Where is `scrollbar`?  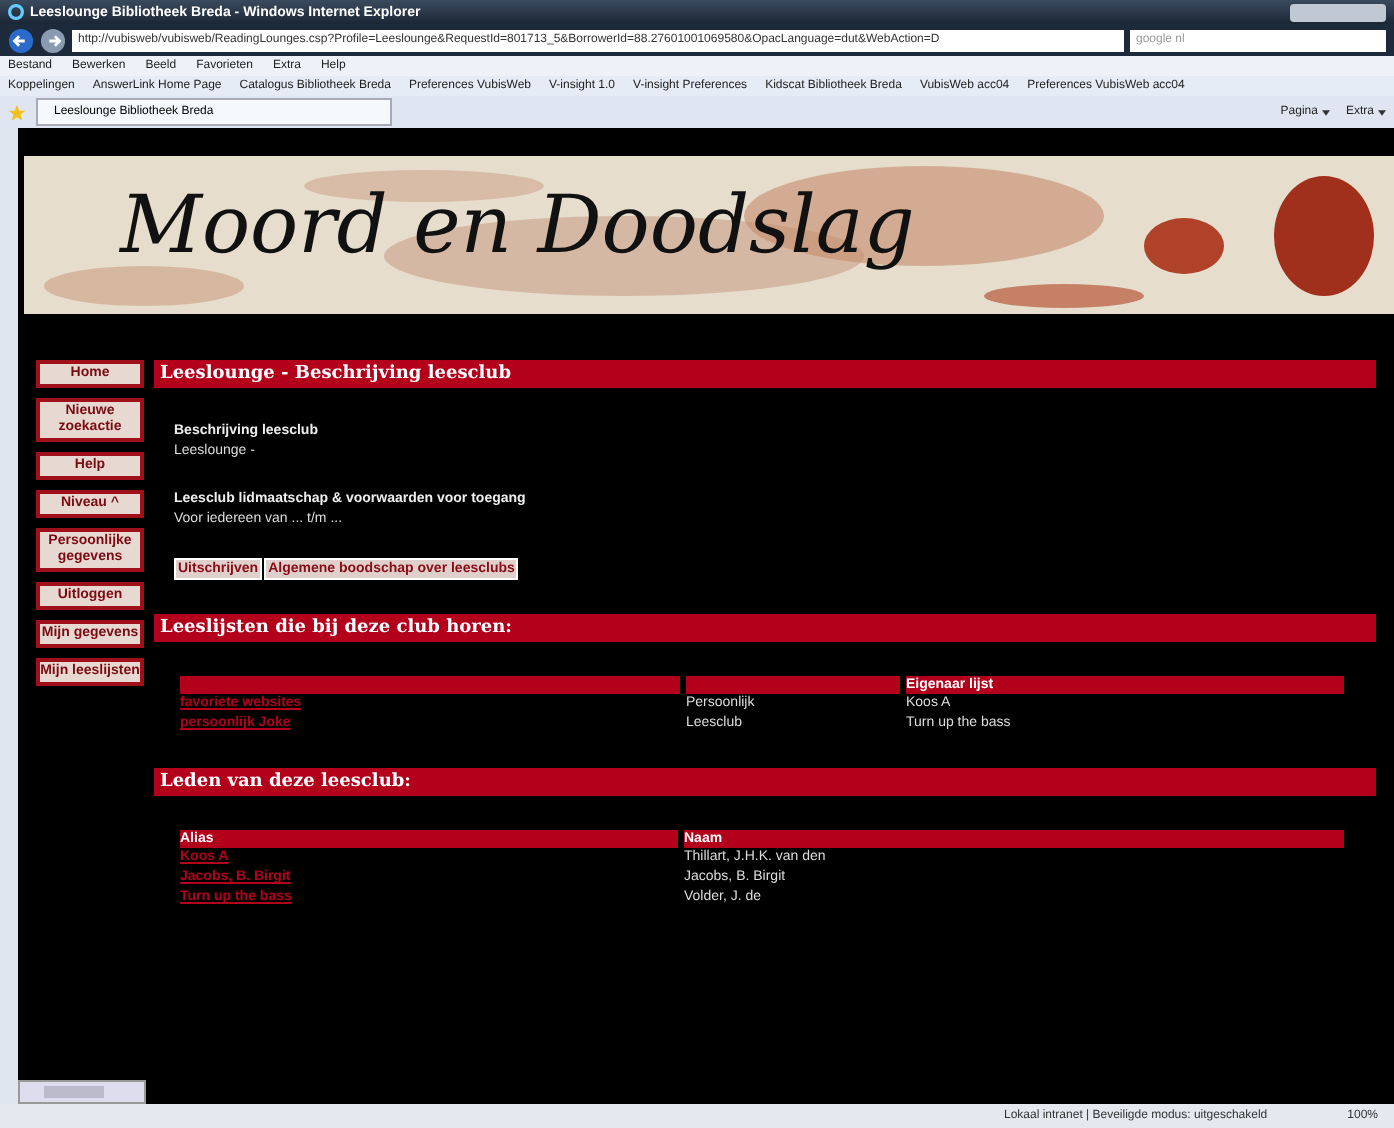
scrollbar is located at coordinates (82, 1092).